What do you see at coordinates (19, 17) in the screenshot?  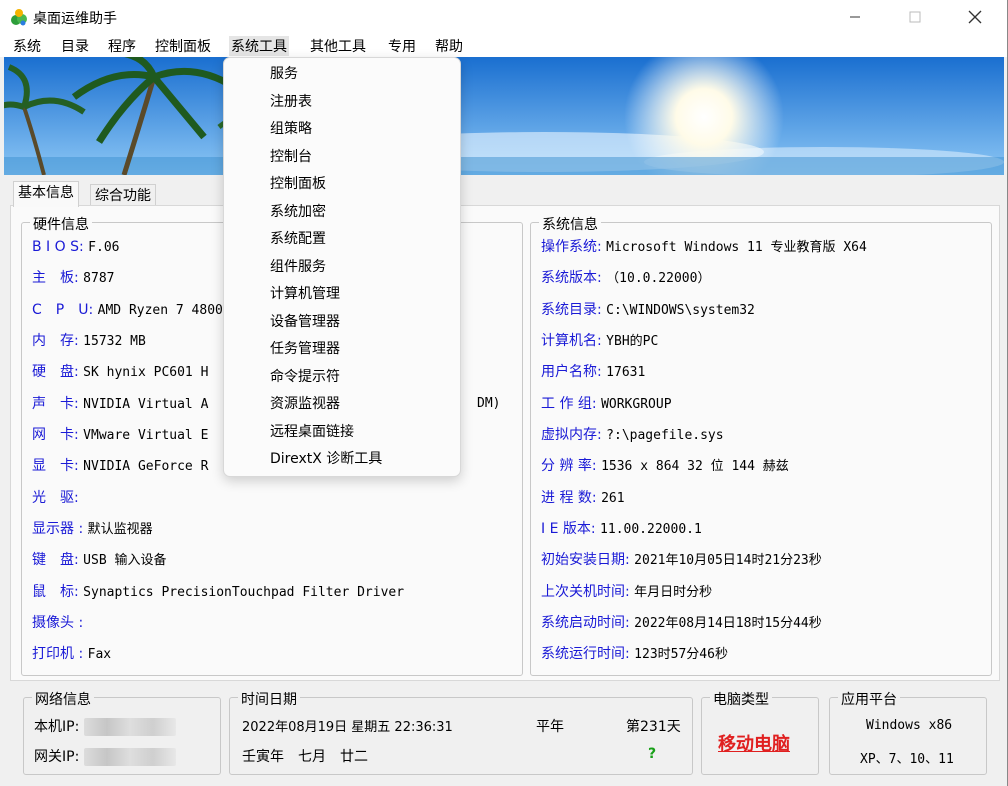 I see `app-logo-icon` at bounding box center [19, 17].